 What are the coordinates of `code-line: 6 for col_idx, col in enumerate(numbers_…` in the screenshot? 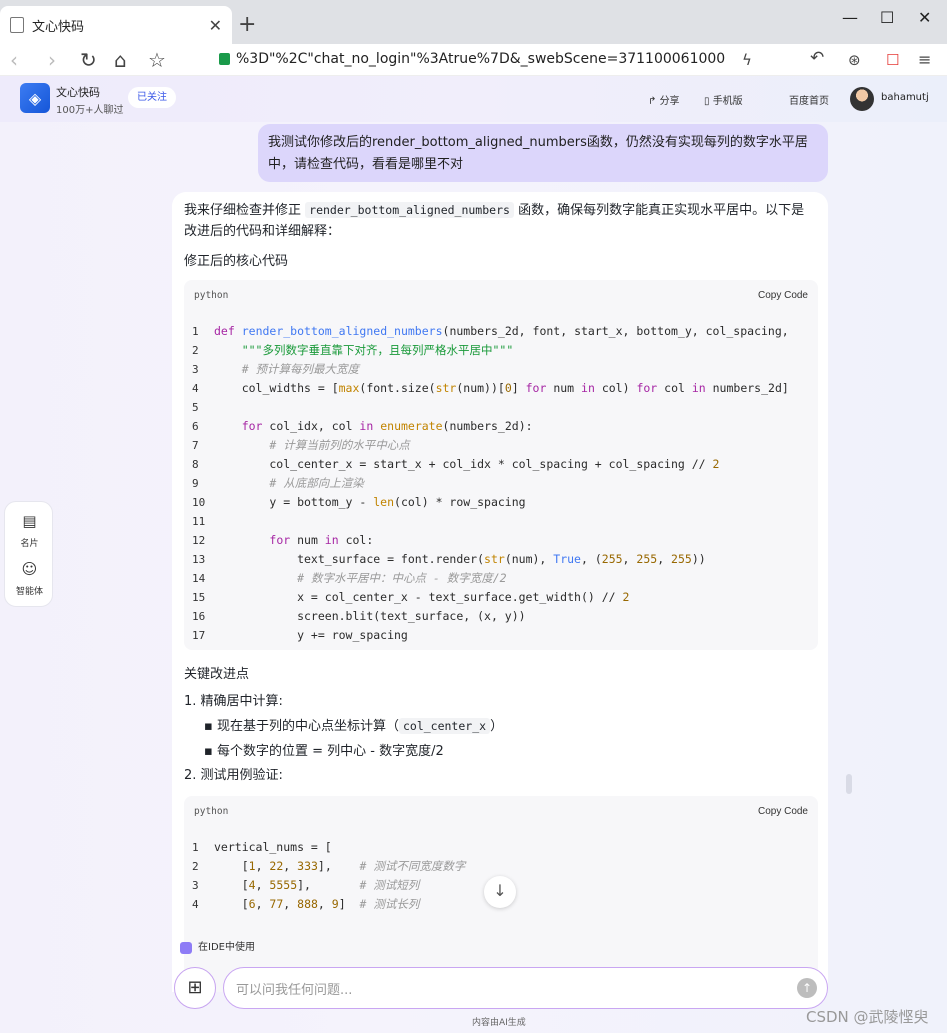 It's located at (362, 426).